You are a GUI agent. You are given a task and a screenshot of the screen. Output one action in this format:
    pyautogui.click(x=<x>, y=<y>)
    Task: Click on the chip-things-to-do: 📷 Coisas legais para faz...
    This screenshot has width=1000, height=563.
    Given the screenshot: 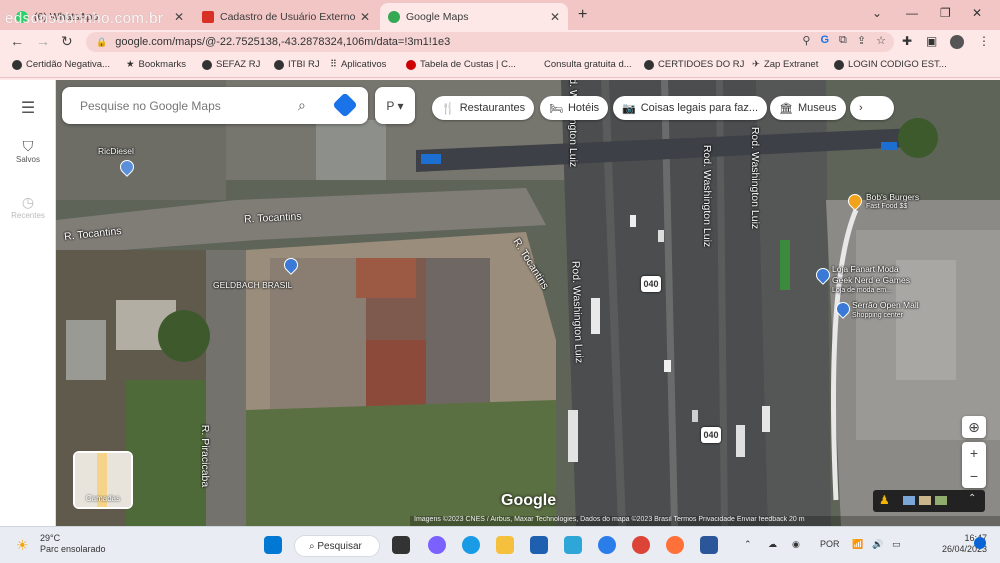 What is the action you would take?
    pyautogui.click(x=690, y=108)
    